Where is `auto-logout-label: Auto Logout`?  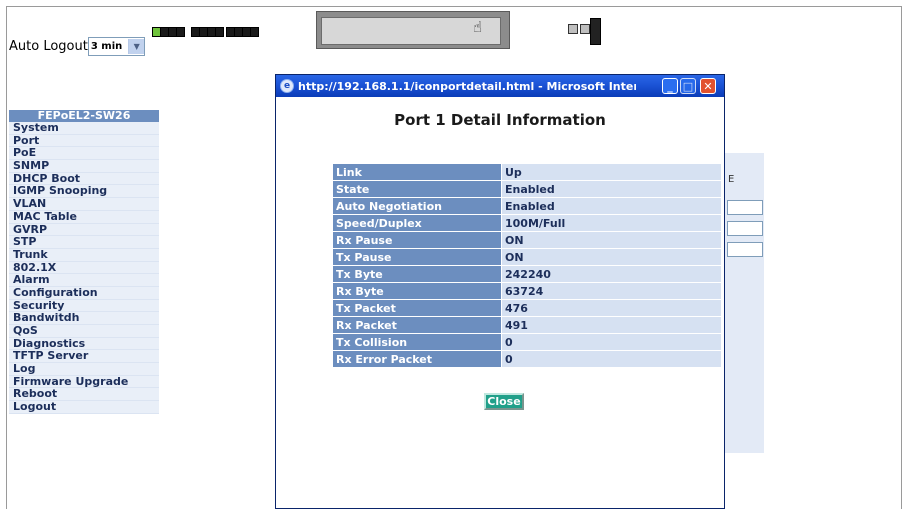
auto-logout-label: Auto Logout is located at coordinates (48, 46).